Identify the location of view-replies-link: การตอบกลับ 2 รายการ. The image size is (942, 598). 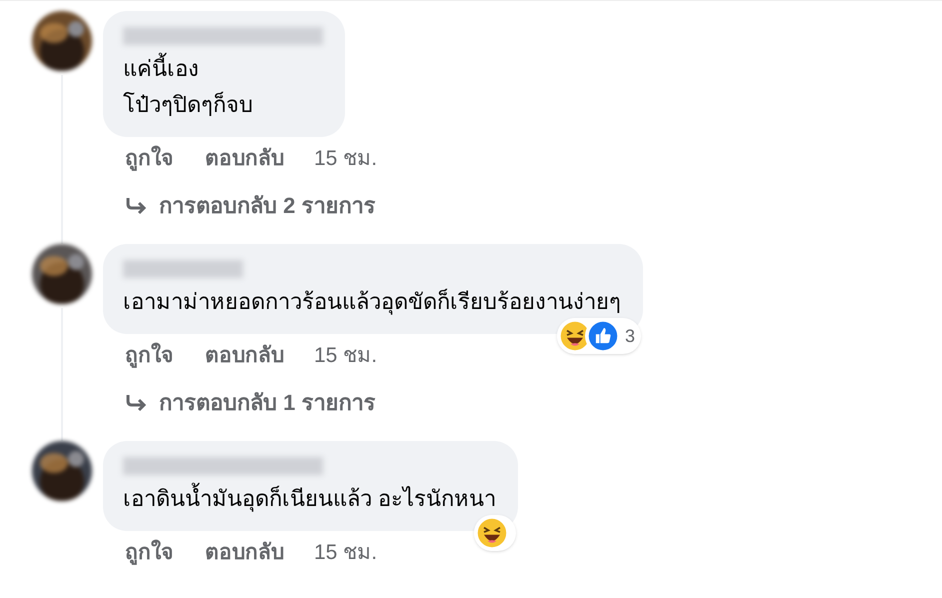
(240, 205).